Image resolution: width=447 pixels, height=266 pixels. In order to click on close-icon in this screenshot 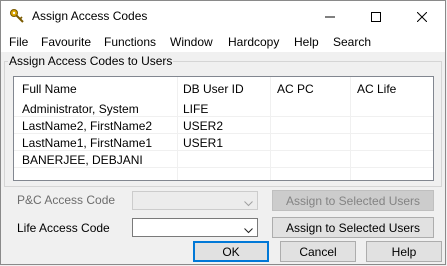, I will do `click(422, 16)`.